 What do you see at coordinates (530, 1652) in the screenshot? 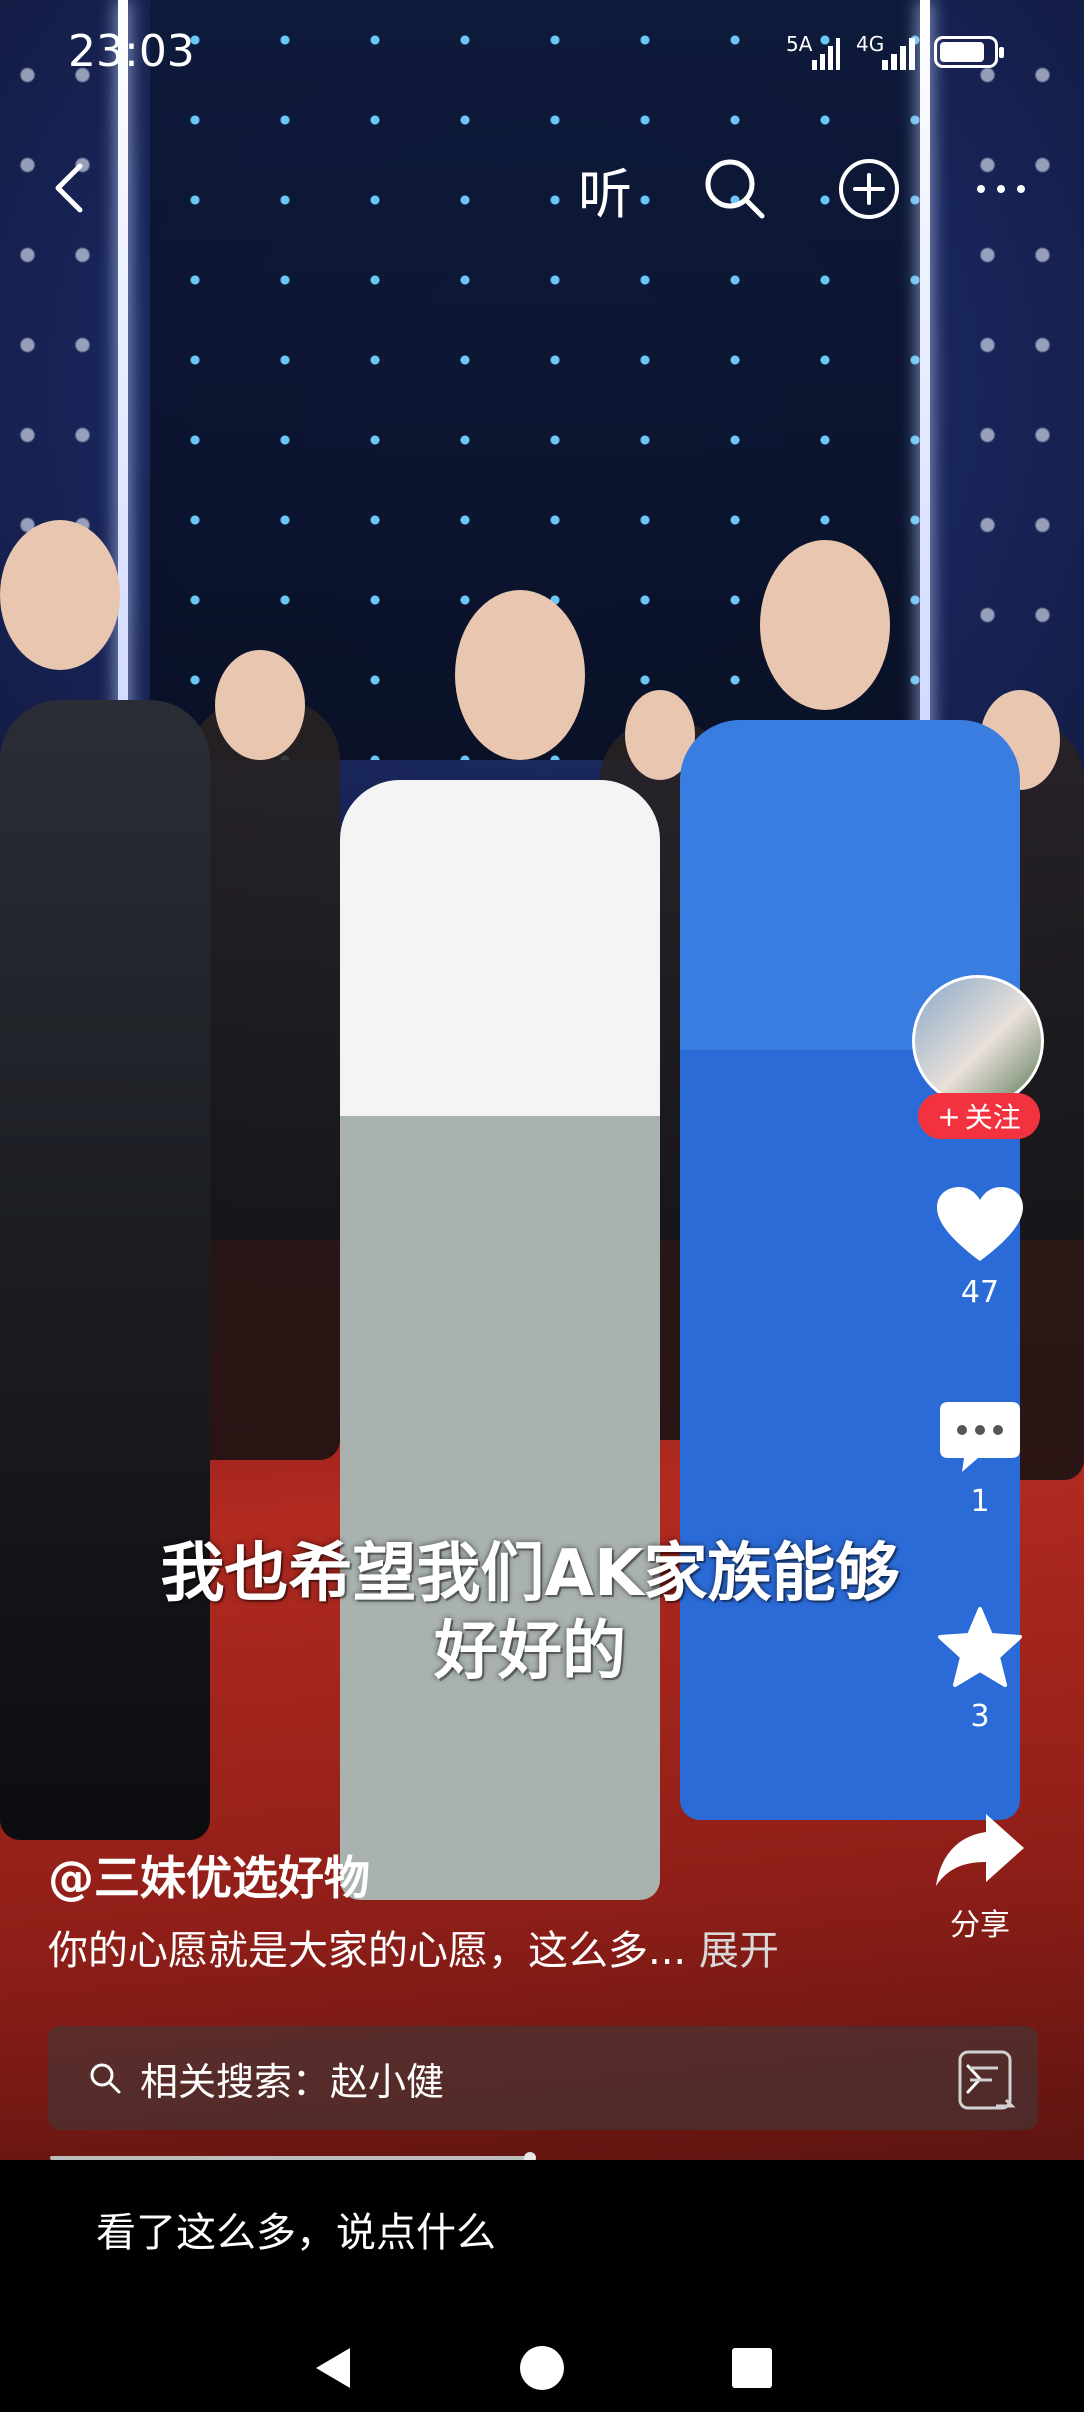
I see `subtitle-line: 好好的` at bounding box center [530, 1652].